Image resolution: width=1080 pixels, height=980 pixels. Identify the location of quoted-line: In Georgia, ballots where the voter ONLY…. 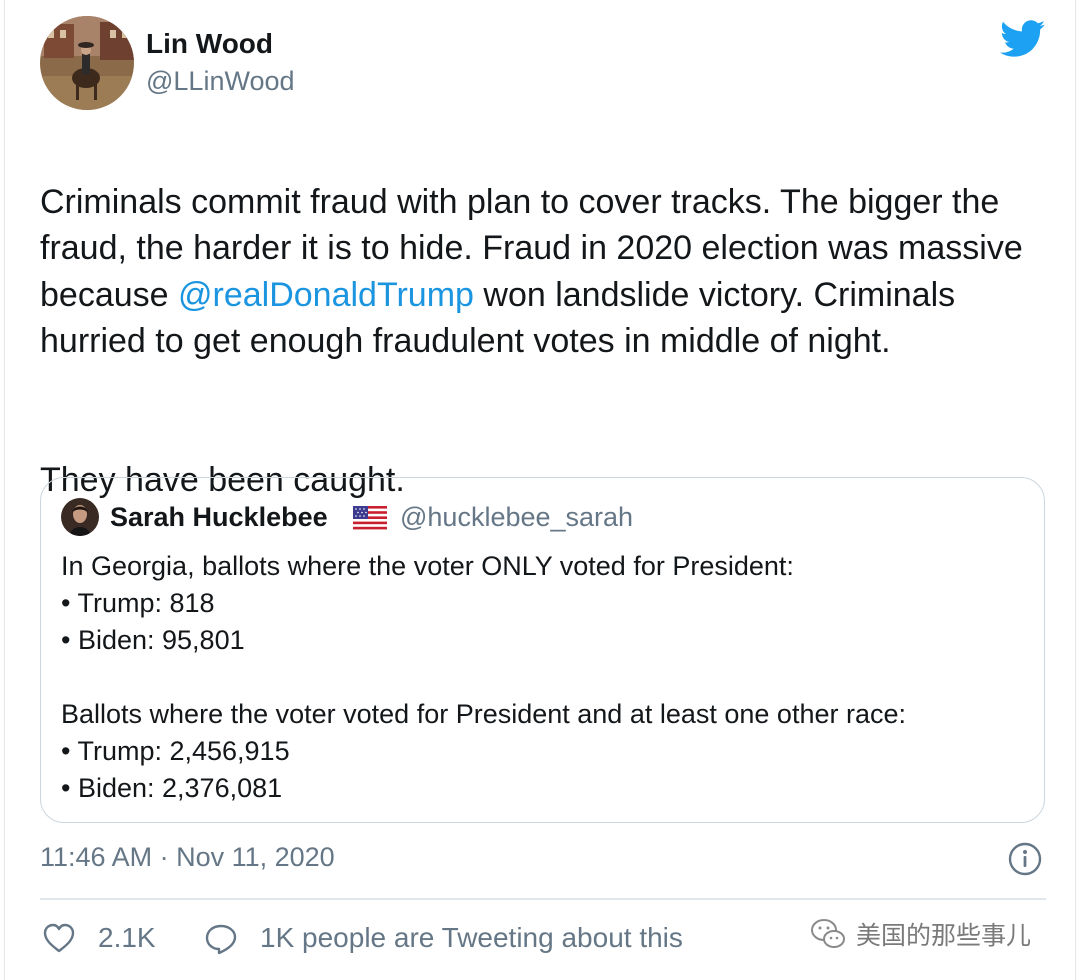
(427, 566).